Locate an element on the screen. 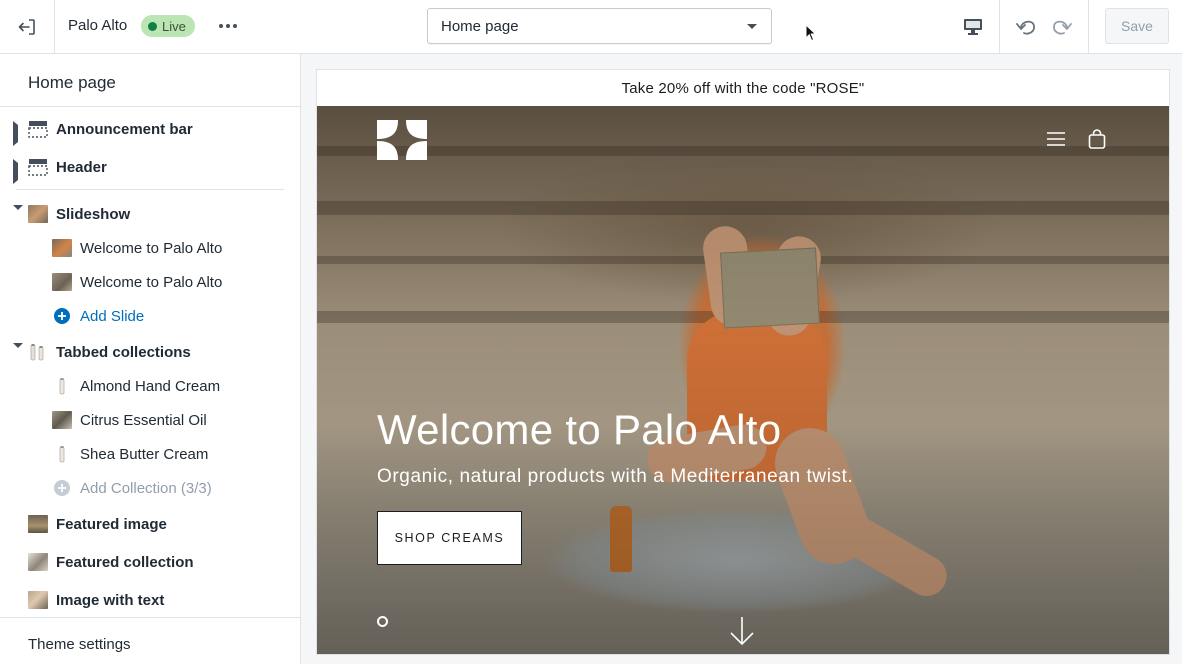 The width and height of the screenshot is (1182, 664). theme-name: Palo Alto is located at coordinates (98, 25).